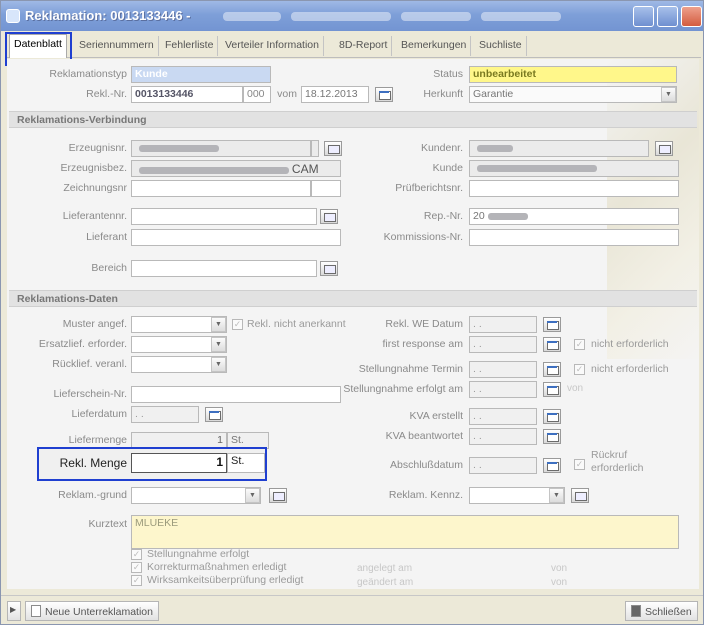 The height and width of the screenshot is (625, 704). What do you see at coordinates (333, 148) in the screenshot?
I see `erzeugnisnr-lookup-icon` at bounding box center [333, 148].